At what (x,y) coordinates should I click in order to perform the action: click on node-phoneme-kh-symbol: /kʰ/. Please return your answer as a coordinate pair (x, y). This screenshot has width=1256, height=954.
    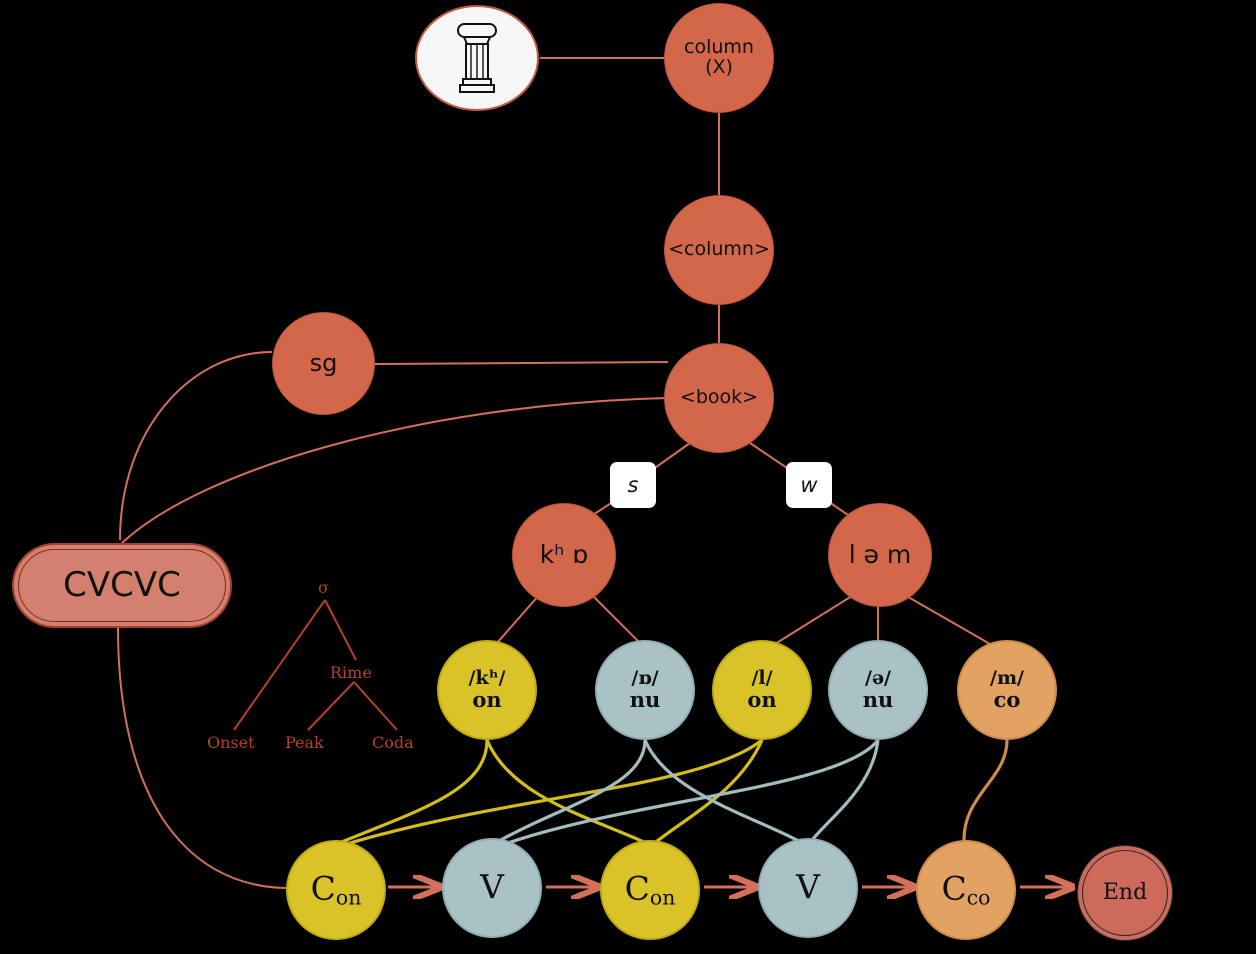
    Looking at the image, I should click on (487, 678).